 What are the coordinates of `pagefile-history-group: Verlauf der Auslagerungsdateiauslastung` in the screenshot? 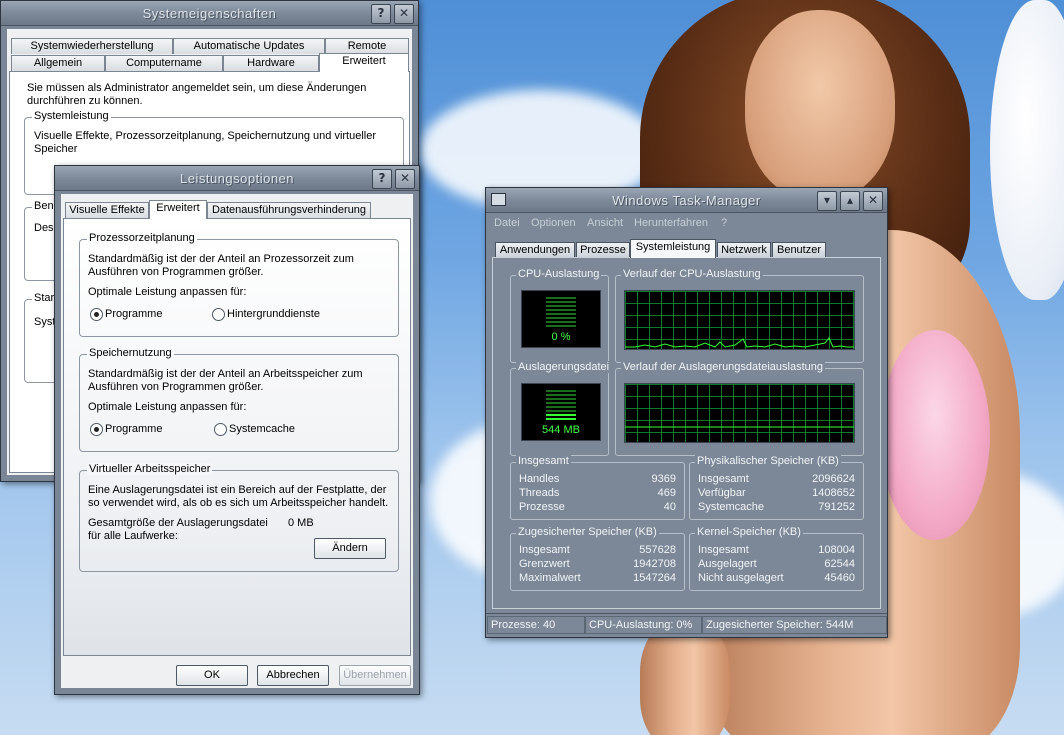 It's located at (739, 408).